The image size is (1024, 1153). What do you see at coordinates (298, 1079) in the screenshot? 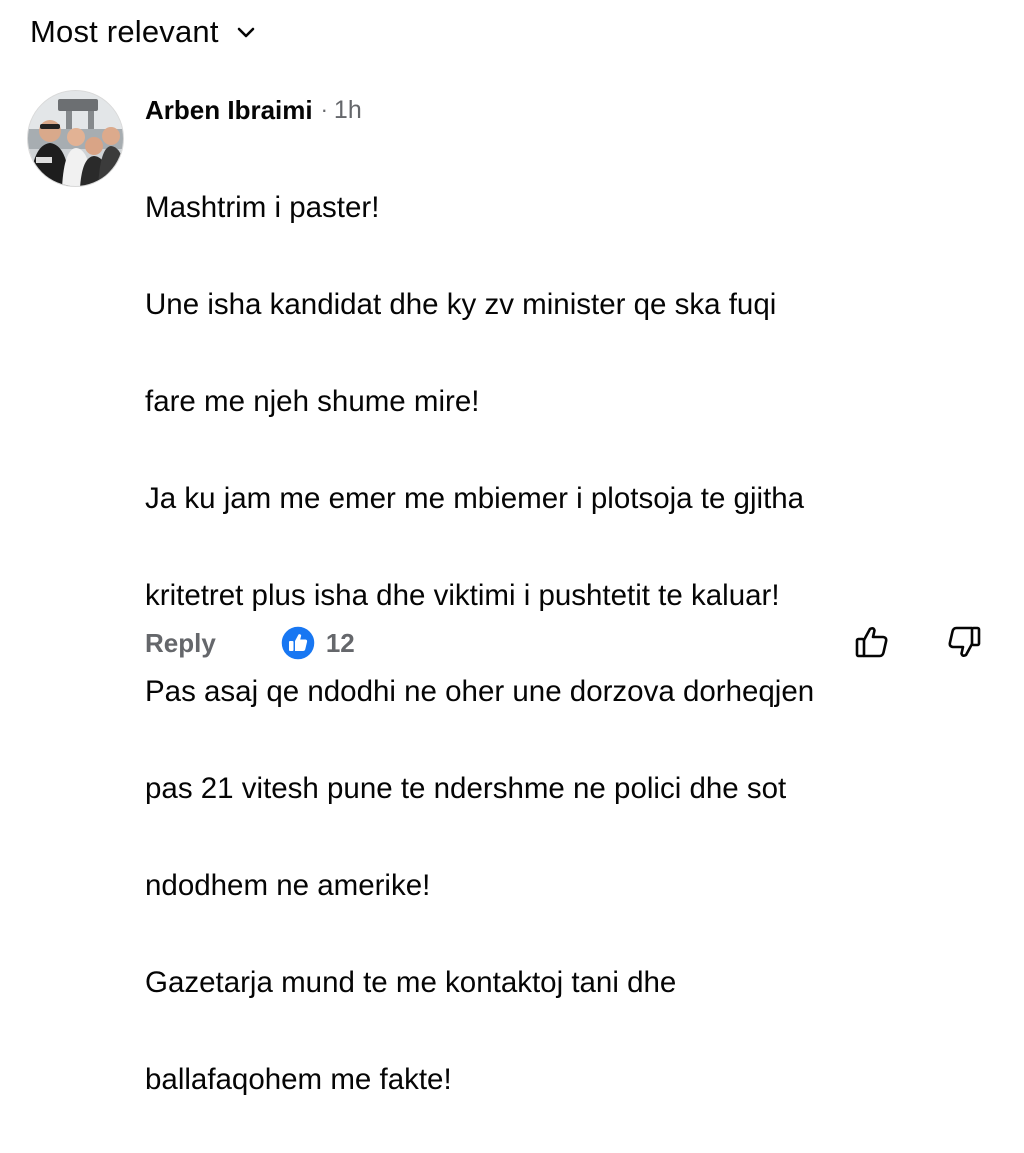
I see `comment-line: ballafaqohem me fakte!` at bounding box center [298, 1079].